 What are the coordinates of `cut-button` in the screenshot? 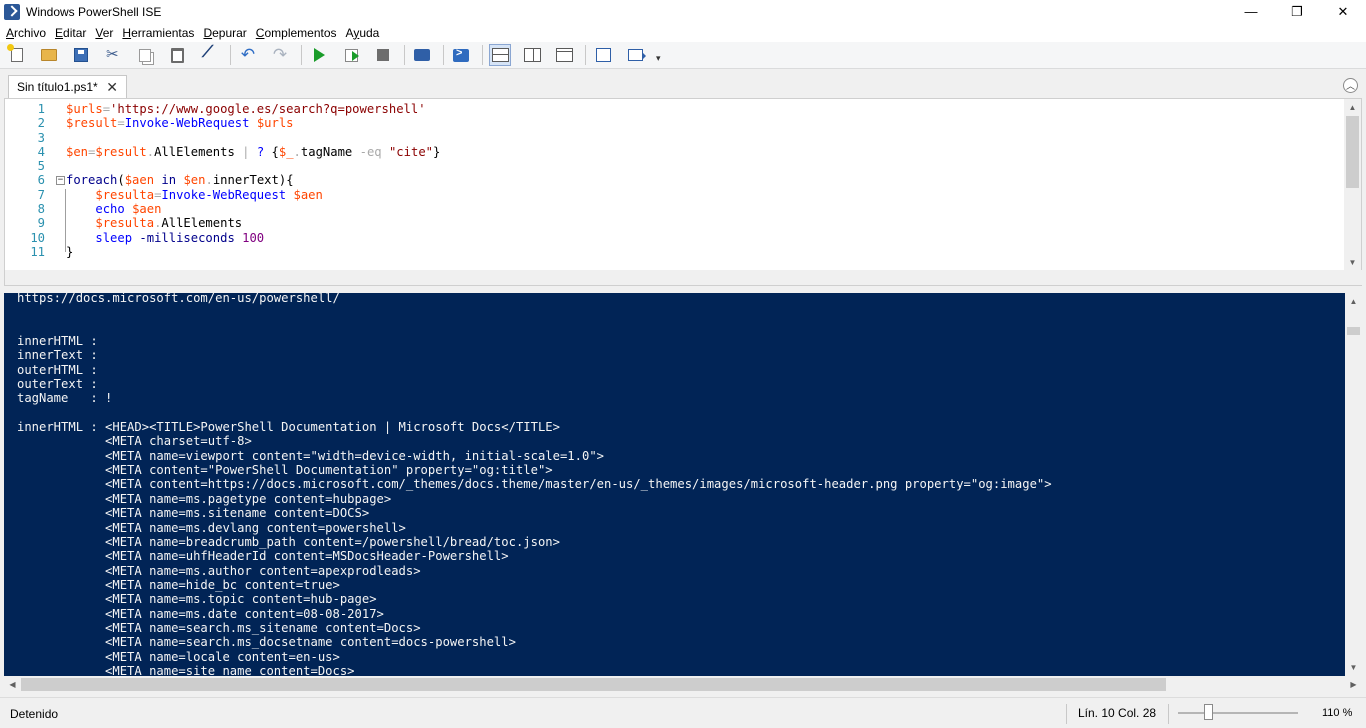 It's located at (113, 55).